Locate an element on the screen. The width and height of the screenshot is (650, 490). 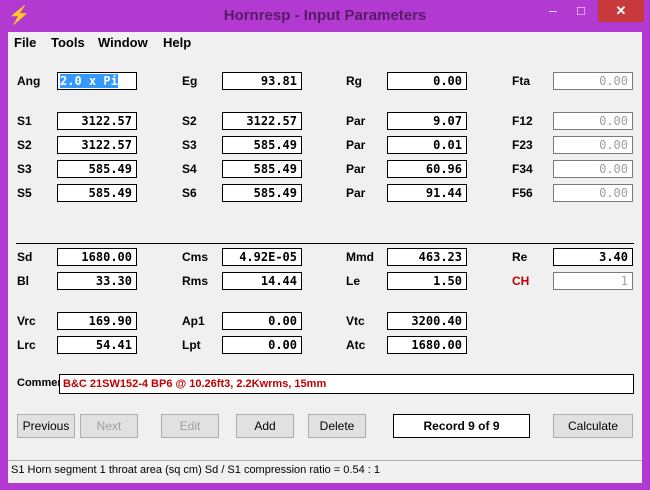
input-mmd: 463.23 is located at coordinates (427, 257).